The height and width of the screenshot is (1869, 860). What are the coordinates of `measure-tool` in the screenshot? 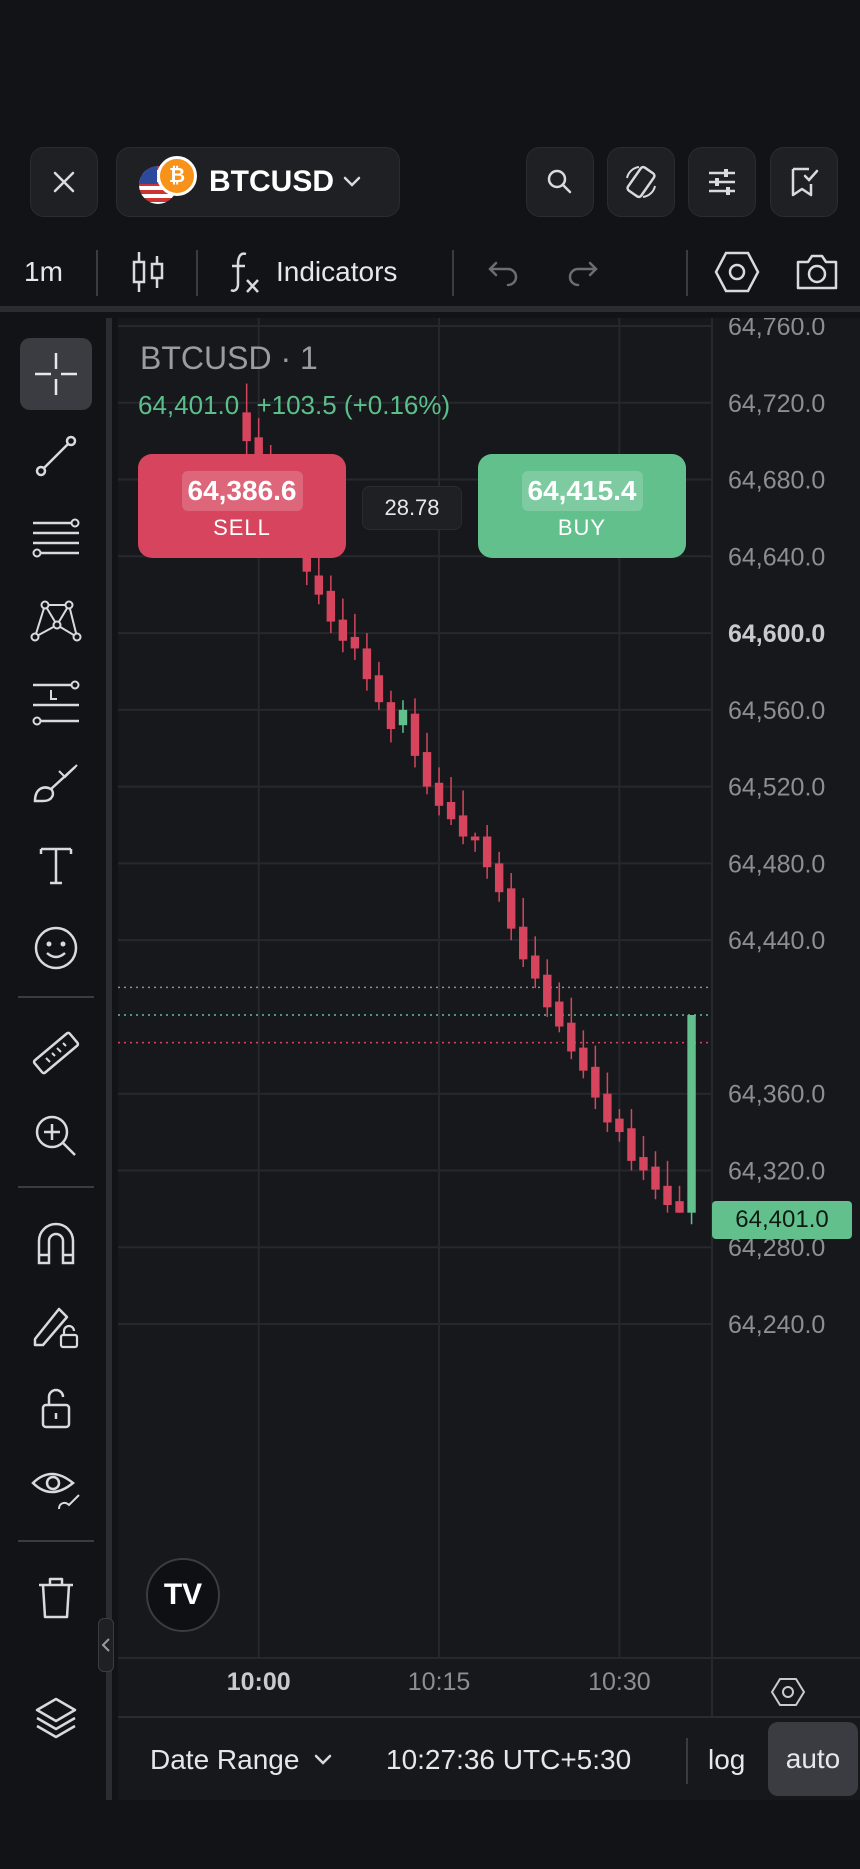 It's located at (56, 1054).